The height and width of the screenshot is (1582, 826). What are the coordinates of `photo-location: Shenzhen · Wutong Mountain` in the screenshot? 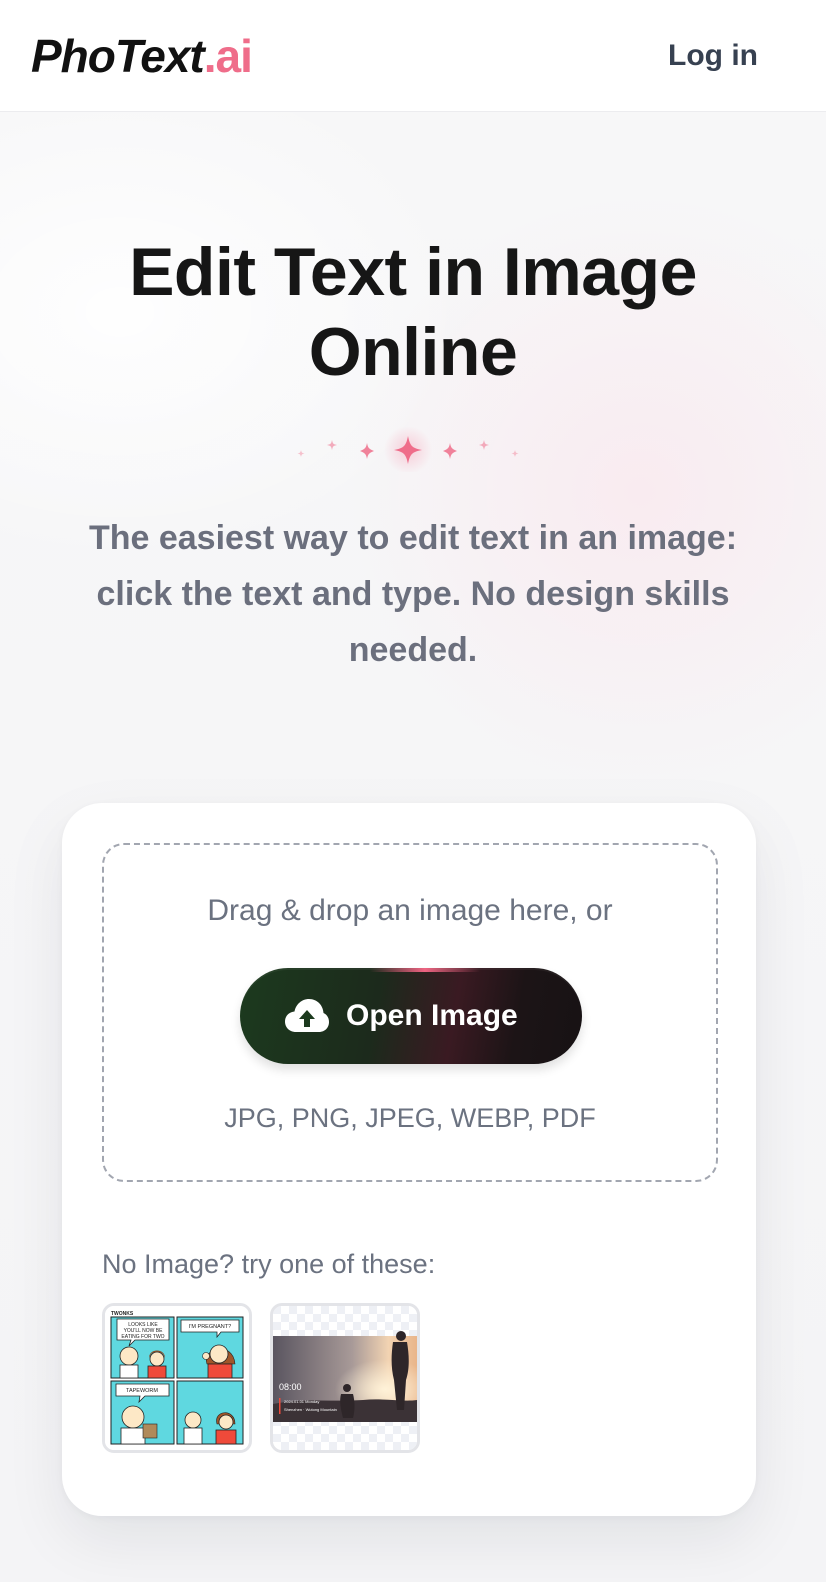 It's located at (310, 1409).